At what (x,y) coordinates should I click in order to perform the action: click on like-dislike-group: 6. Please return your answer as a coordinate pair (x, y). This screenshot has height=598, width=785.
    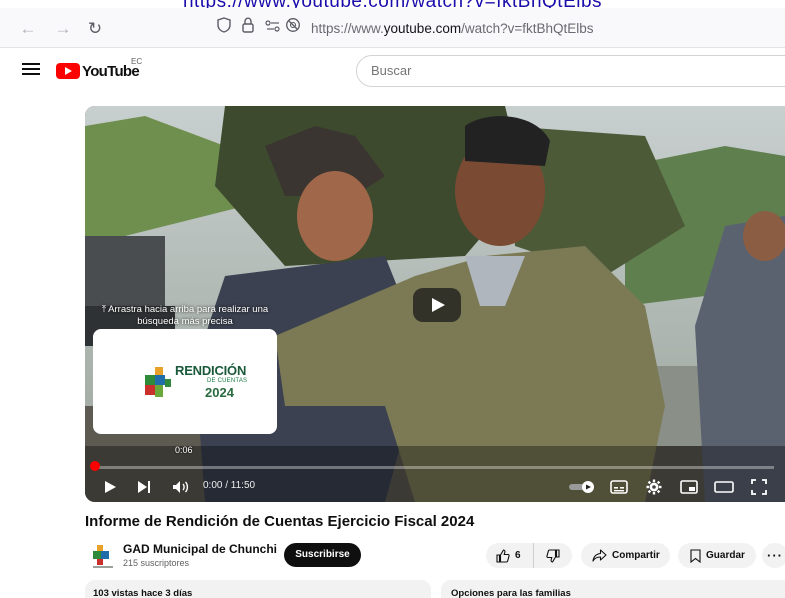
    Looking at the image, I should click on (529, 555).